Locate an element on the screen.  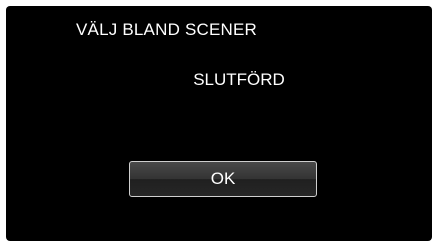
status-message: SLUTFÖRD is located at coordinates (239, 79).